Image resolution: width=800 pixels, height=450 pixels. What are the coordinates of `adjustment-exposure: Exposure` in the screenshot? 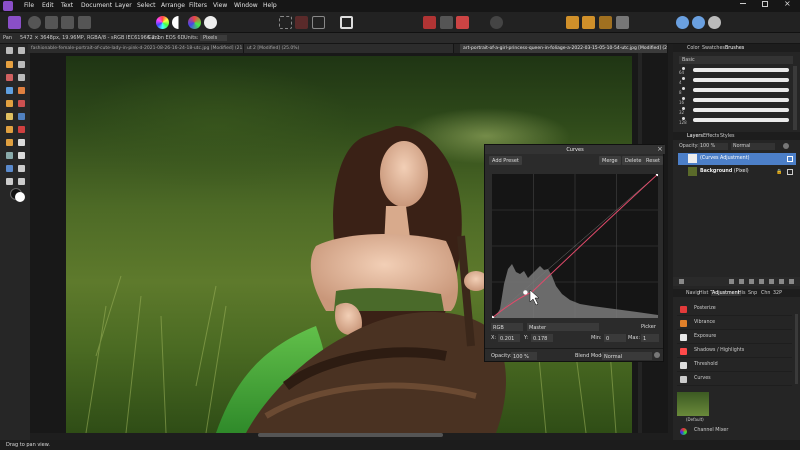 It's located at (734, 337).